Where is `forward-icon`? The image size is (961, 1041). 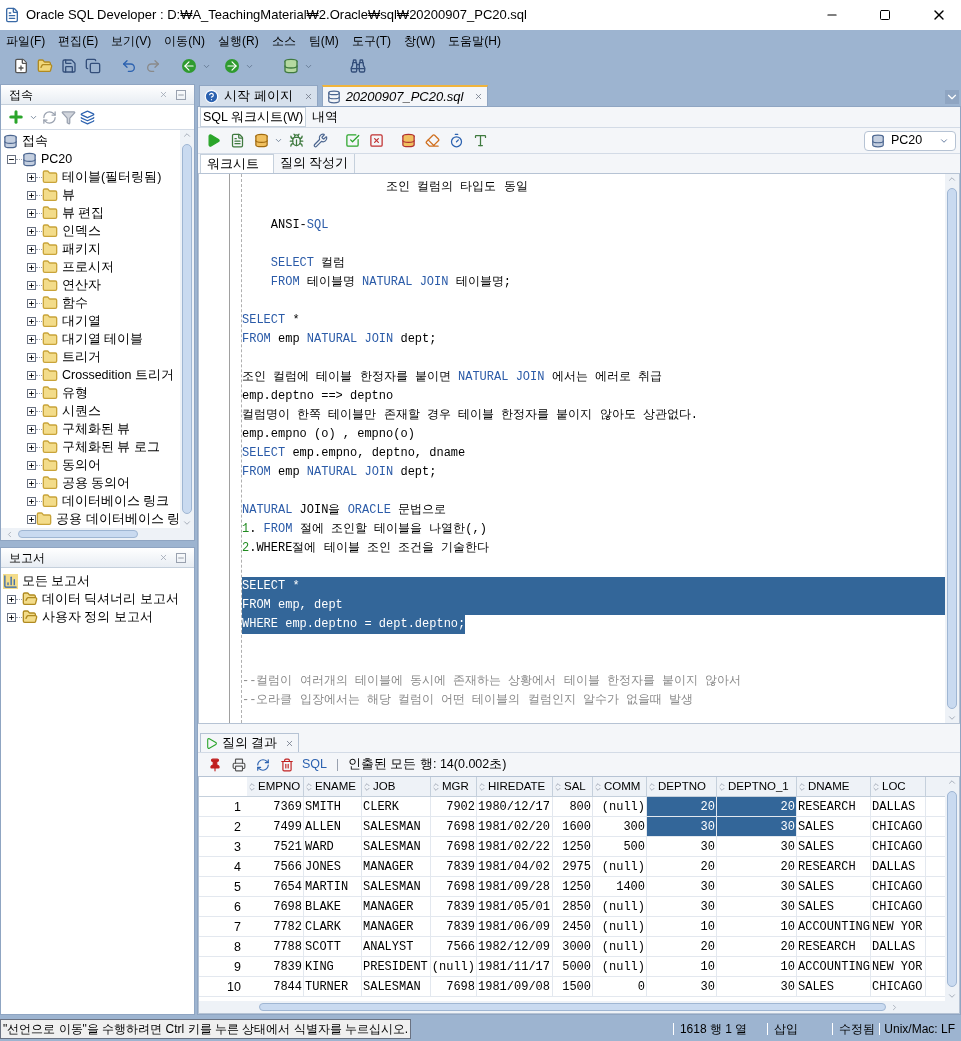 forward-icon is located at coordinates (232, 66).